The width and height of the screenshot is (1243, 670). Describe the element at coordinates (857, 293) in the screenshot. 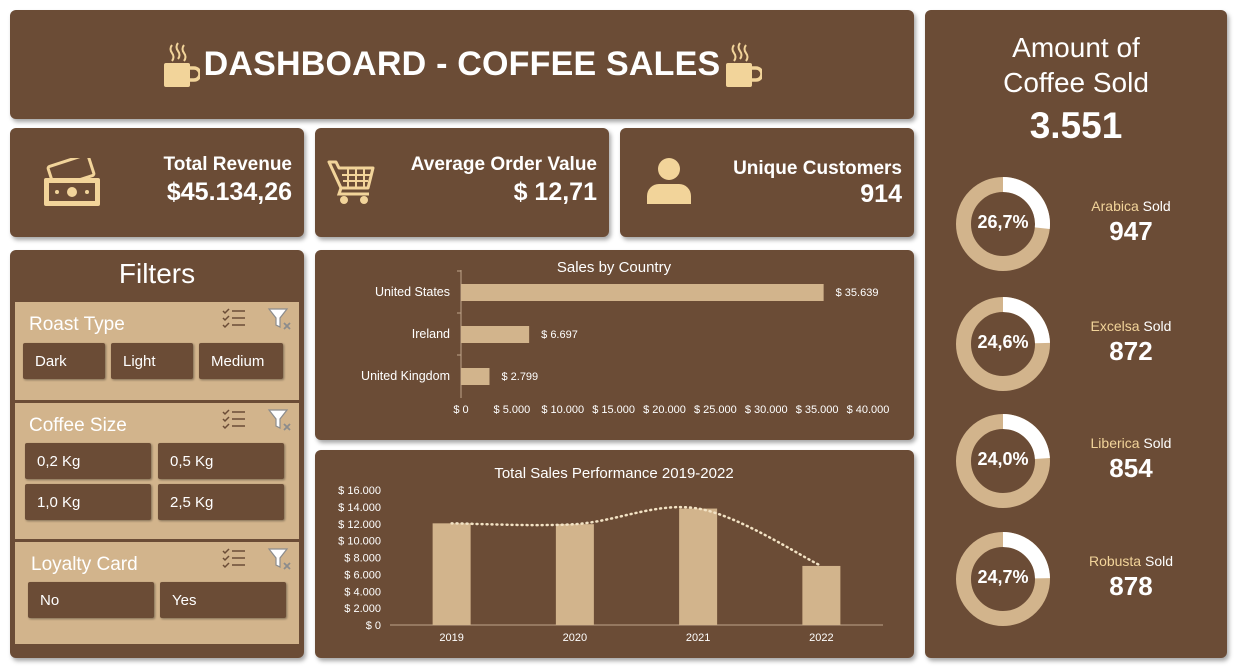

I see `data-label: $ 35.639` at that location.